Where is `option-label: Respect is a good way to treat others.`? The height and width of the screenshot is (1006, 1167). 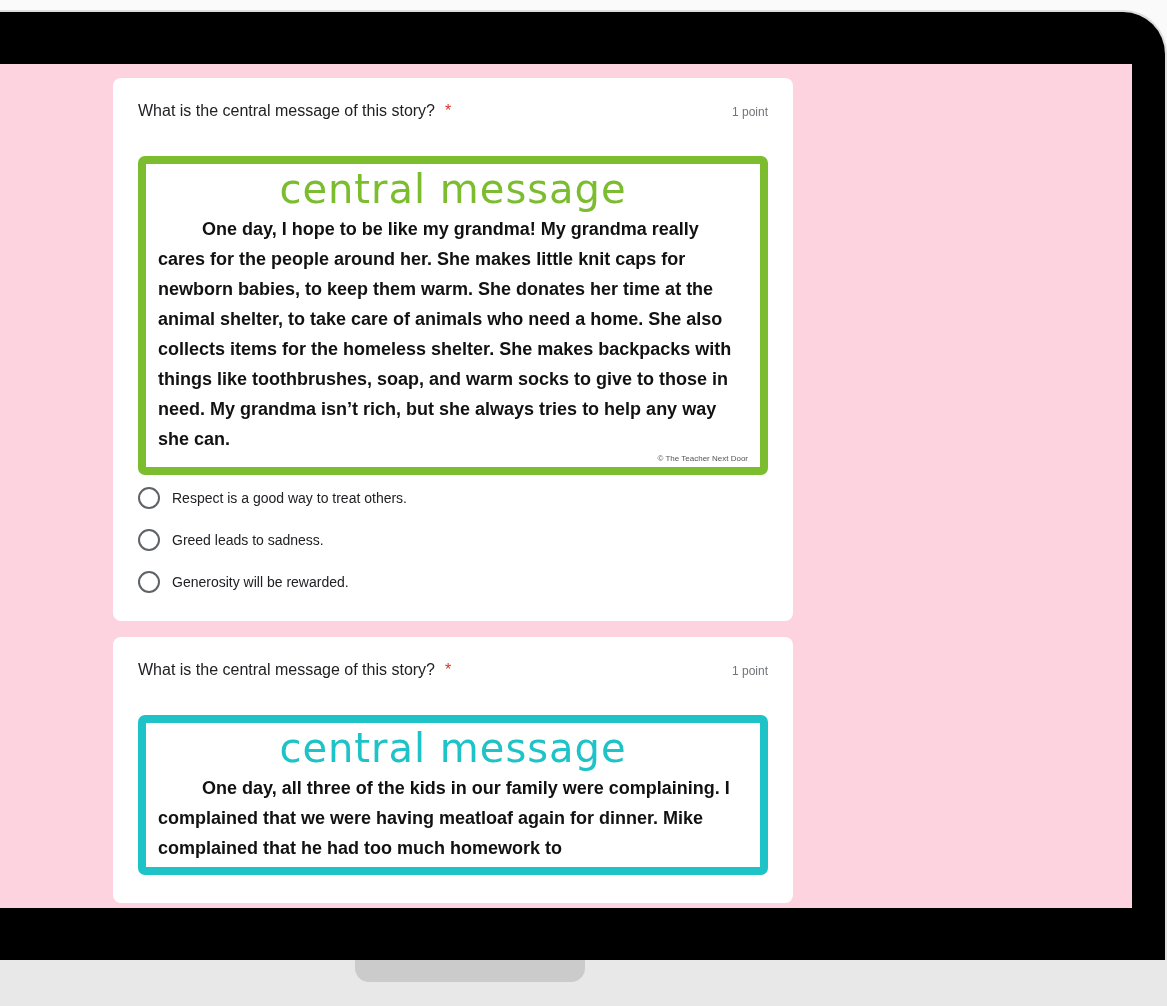
option-label: Respect is a good way to treat others. is located at coordinates (289, 498).